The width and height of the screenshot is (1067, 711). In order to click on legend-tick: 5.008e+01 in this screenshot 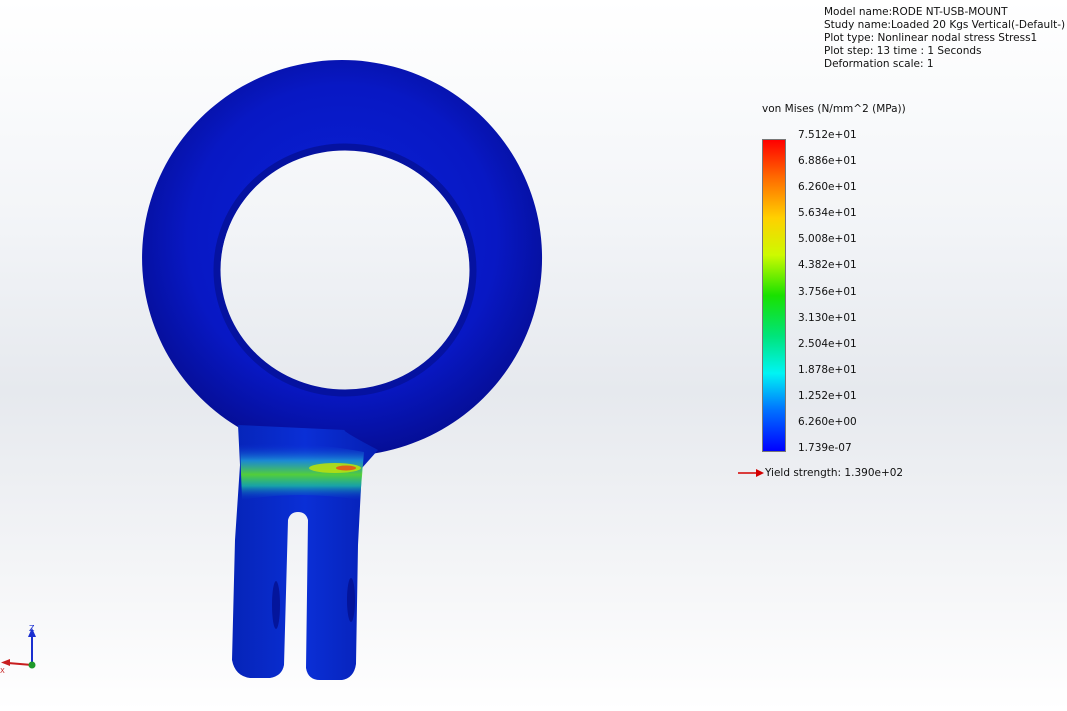, I will do `click(827, 239)`.